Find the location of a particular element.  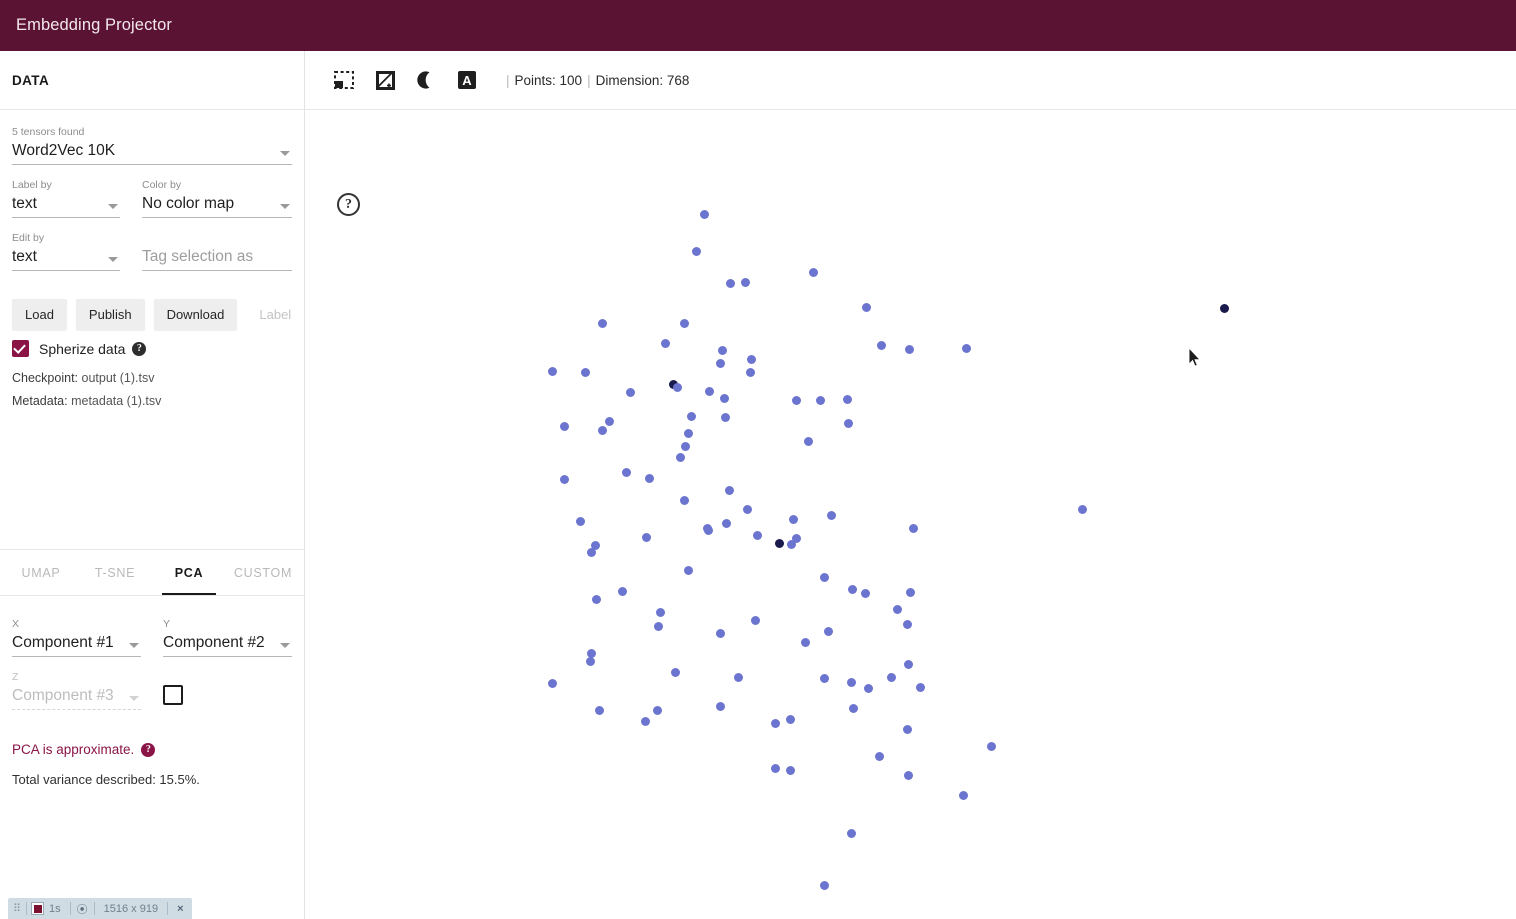

publish-button: Publish is located at coordinates (110, 314).